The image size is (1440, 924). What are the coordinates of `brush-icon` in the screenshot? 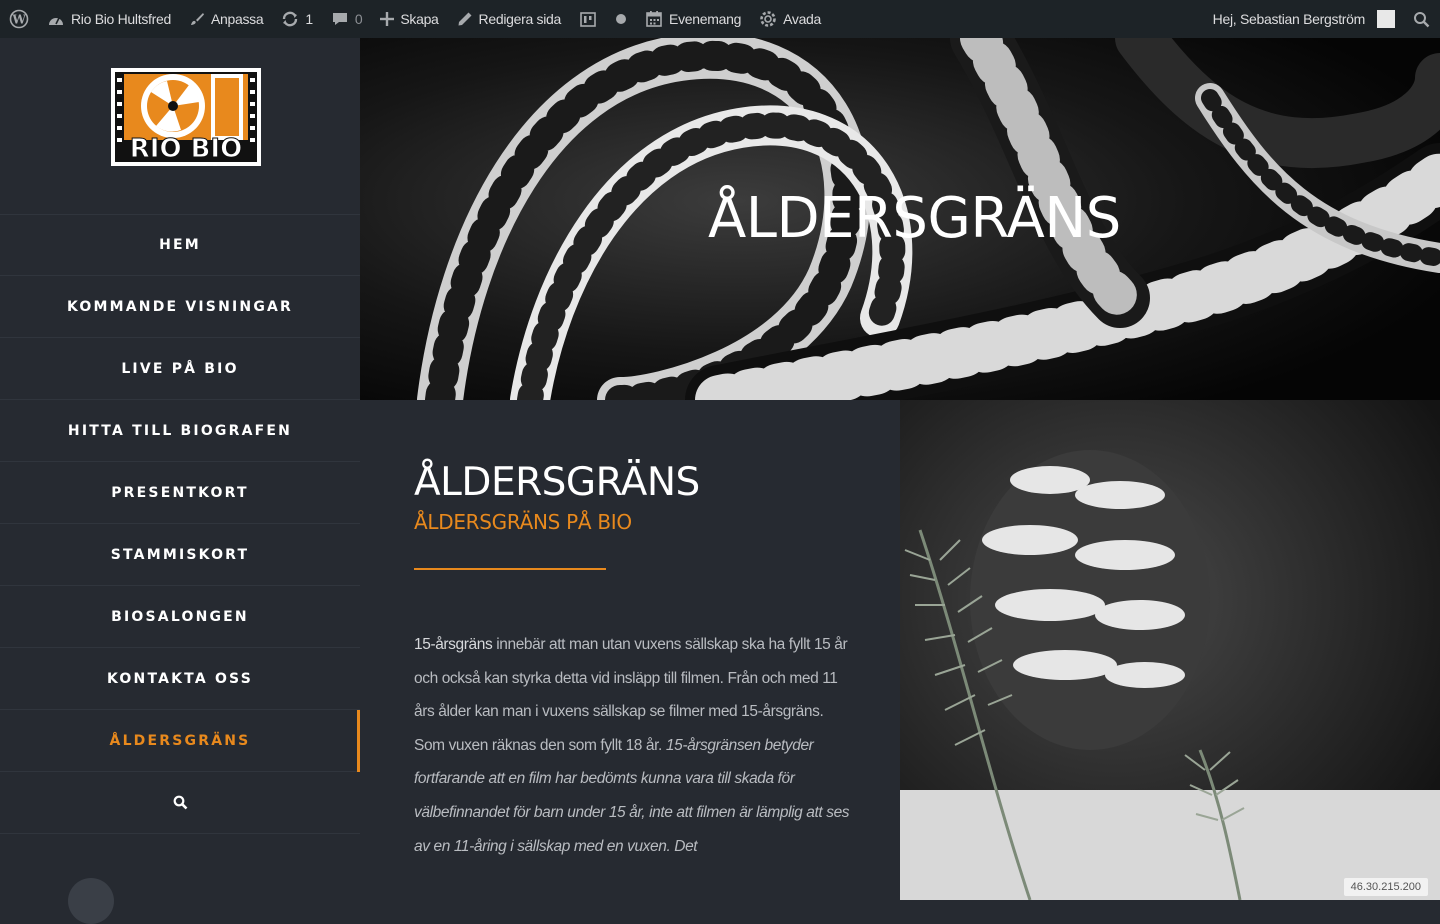 It's located at (197, 19).